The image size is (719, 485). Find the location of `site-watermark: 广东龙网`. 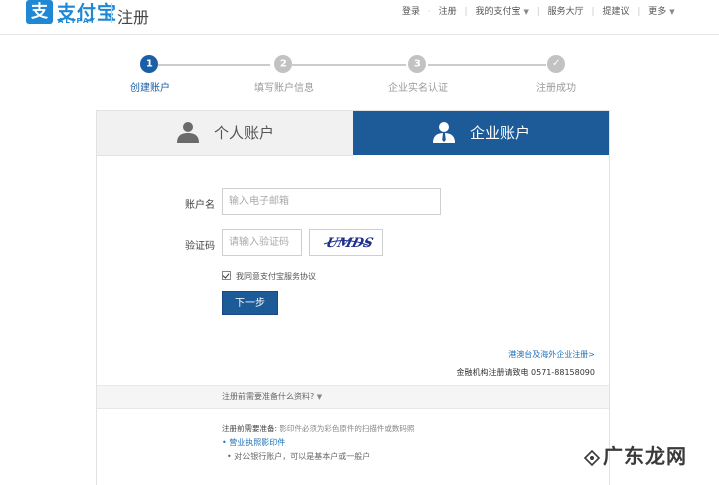

site-watermark: 广东龙网 is located at coordinates (635, 454).